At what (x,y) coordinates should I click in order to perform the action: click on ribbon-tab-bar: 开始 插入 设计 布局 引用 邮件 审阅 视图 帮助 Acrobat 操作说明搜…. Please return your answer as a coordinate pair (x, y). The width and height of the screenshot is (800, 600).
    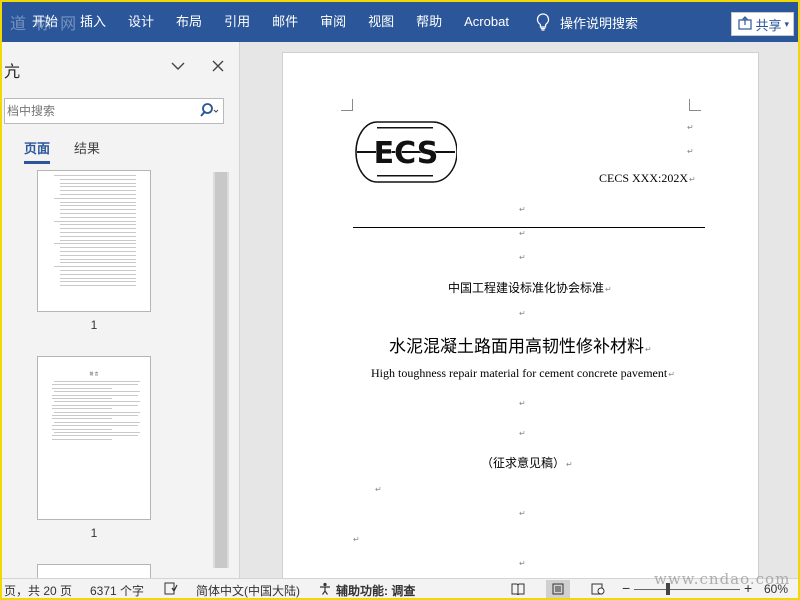
    Looking at the image, I should click on (400, 22).